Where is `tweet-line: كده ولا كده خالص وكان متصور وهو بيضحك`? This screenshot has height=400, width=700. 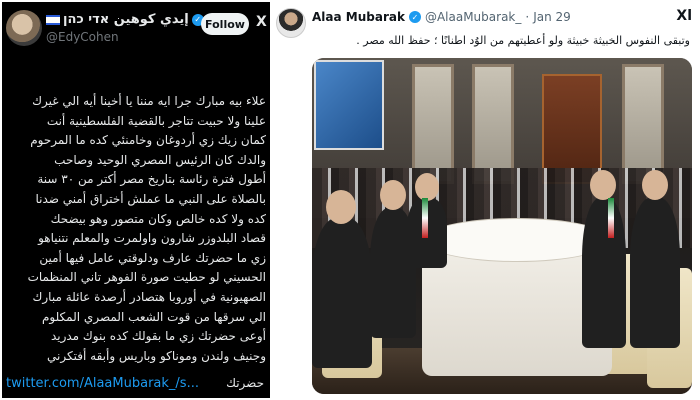 tweet-line: كده ولا كده خالص وكان متصور وهو بيضحك is located at coordinates (158, 218).